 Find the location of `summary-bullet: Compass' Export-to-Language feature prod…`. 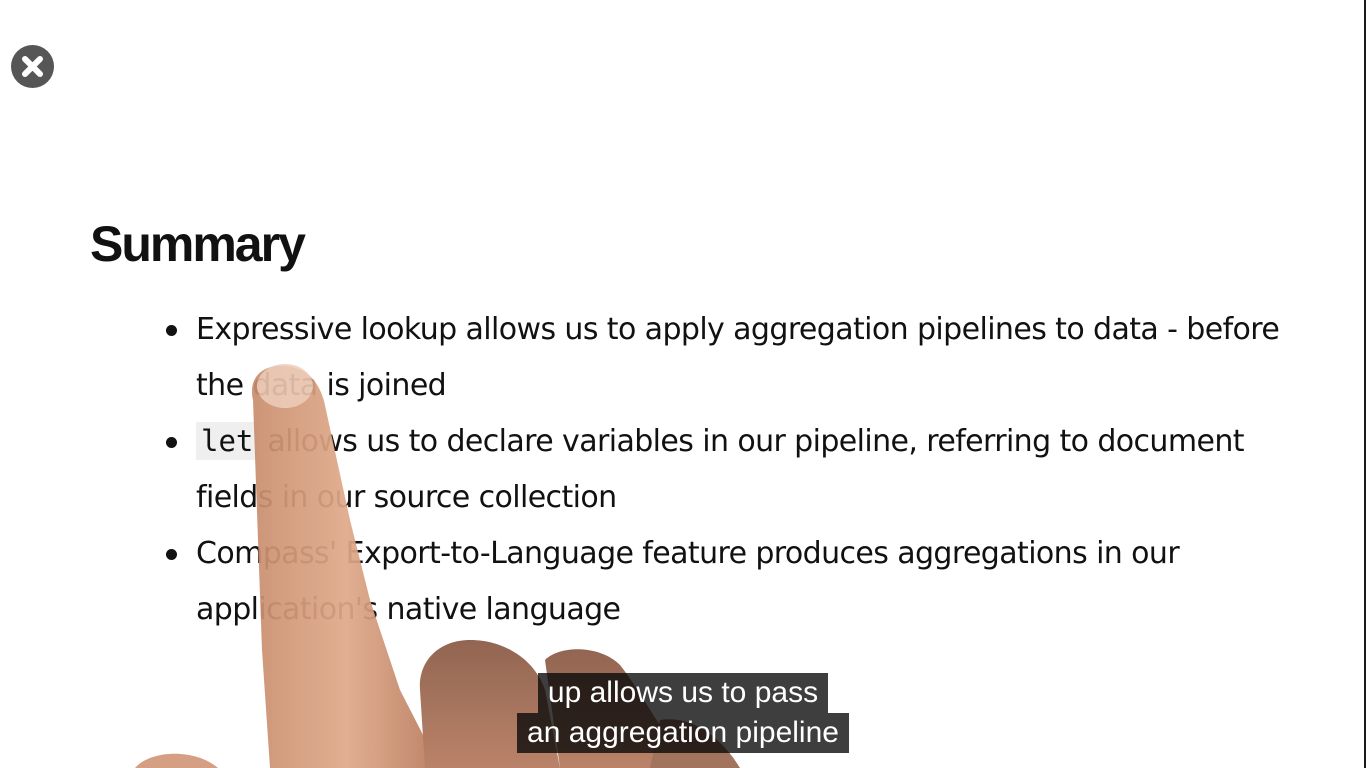

summary-bullet: Compass' Export-to-Language feature prod… is located at coordinates (738, 582).